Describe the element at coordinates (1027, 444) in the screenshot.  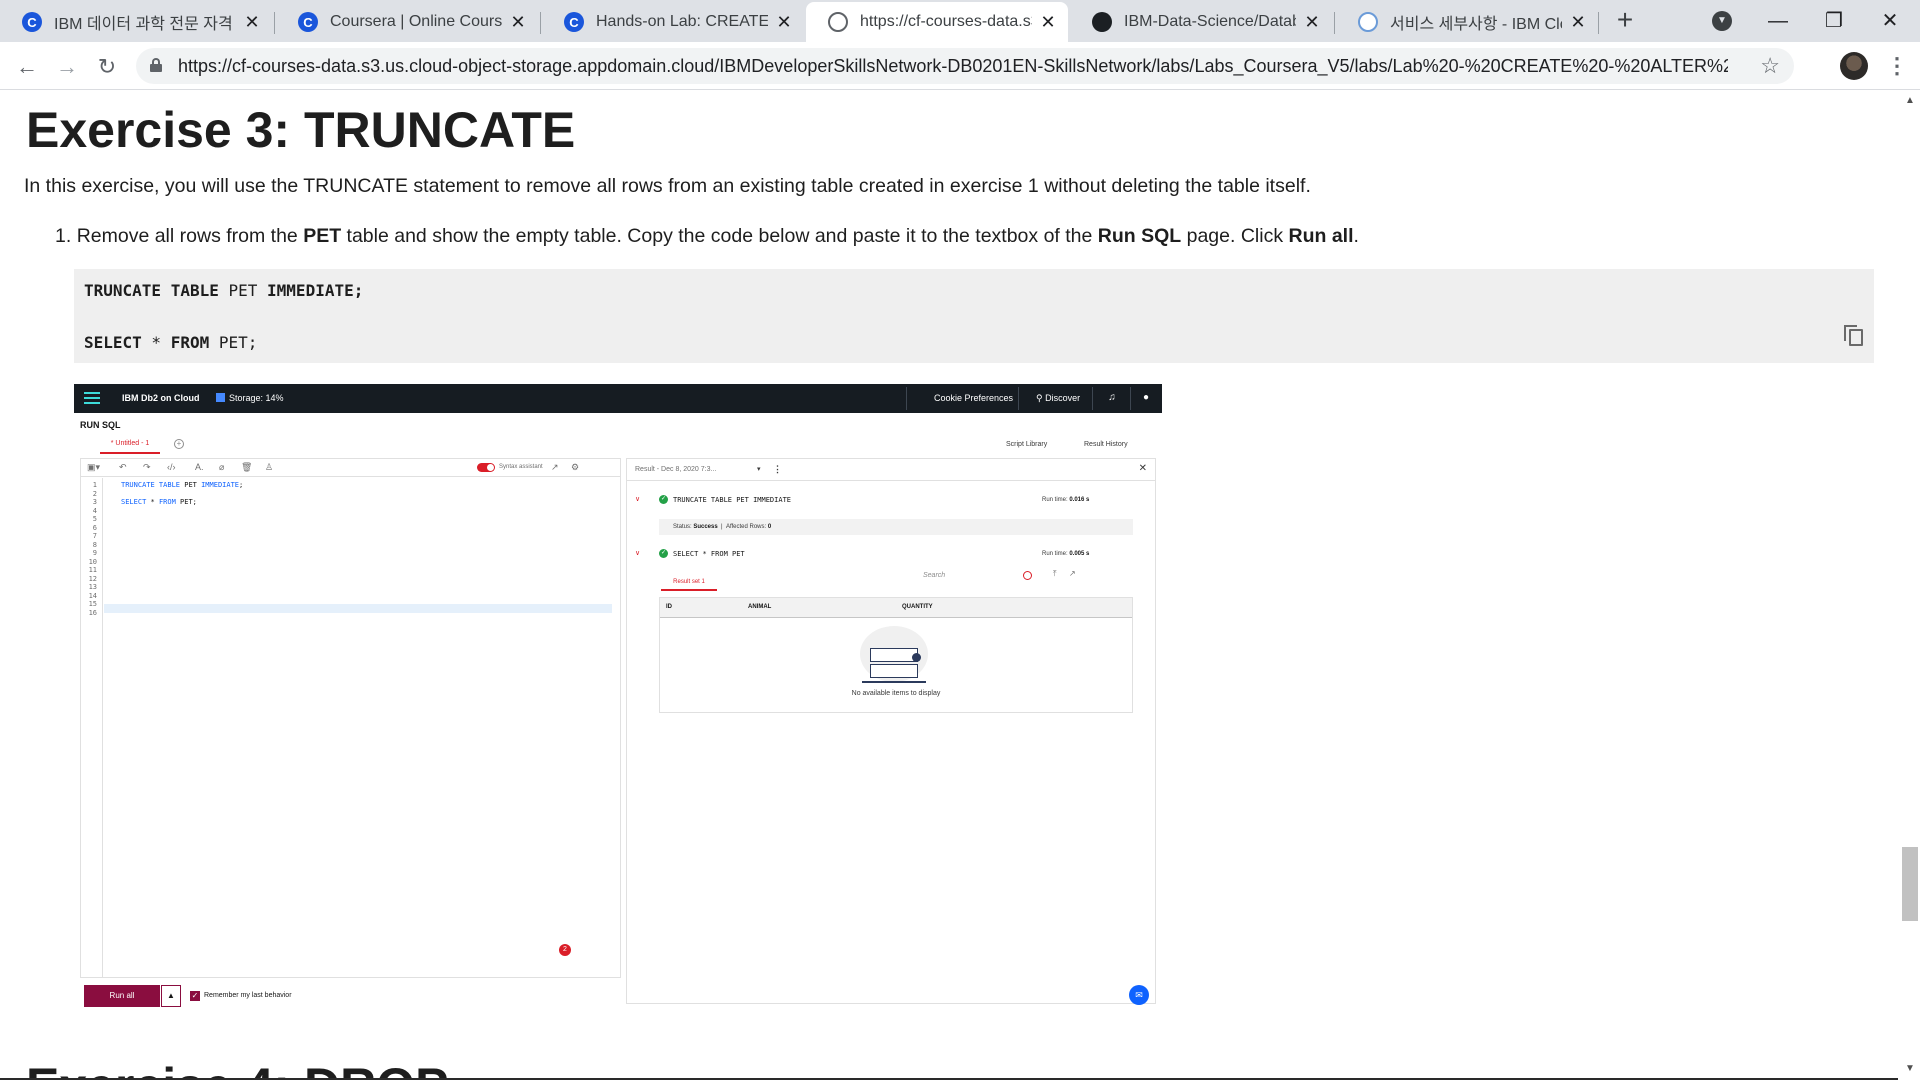
I see `script-library-link: Script Library` at that location.